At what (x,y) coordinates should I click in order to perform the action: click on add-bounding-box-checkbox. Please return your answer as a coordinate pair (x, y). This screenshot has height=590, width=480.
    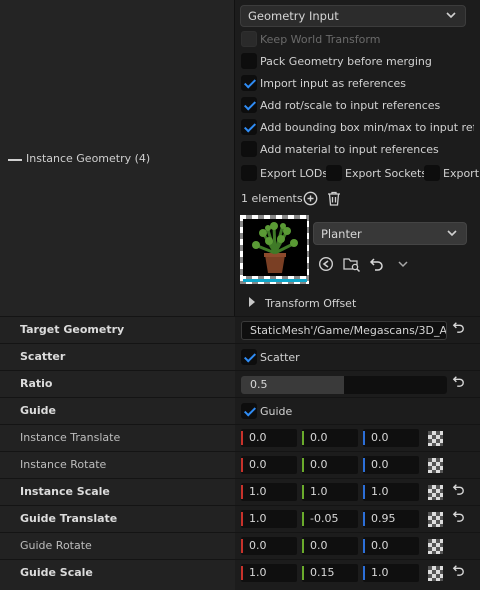
    Looking at the image, I should click on (249, 127).